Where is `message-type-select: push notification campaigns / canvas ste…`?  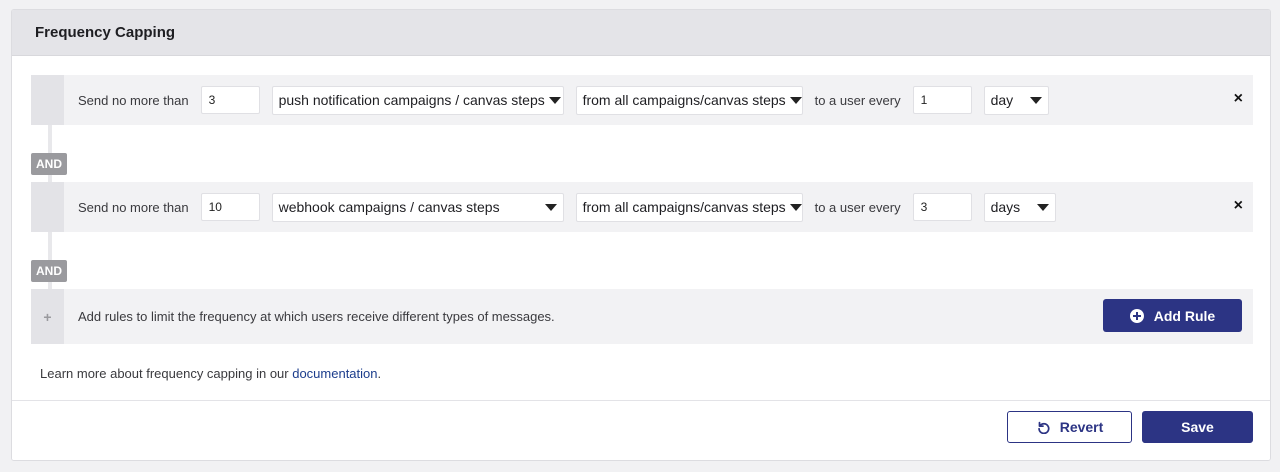 message-type-select: push notification campaigns / canvas ste… is located at coordinates (417, 100).